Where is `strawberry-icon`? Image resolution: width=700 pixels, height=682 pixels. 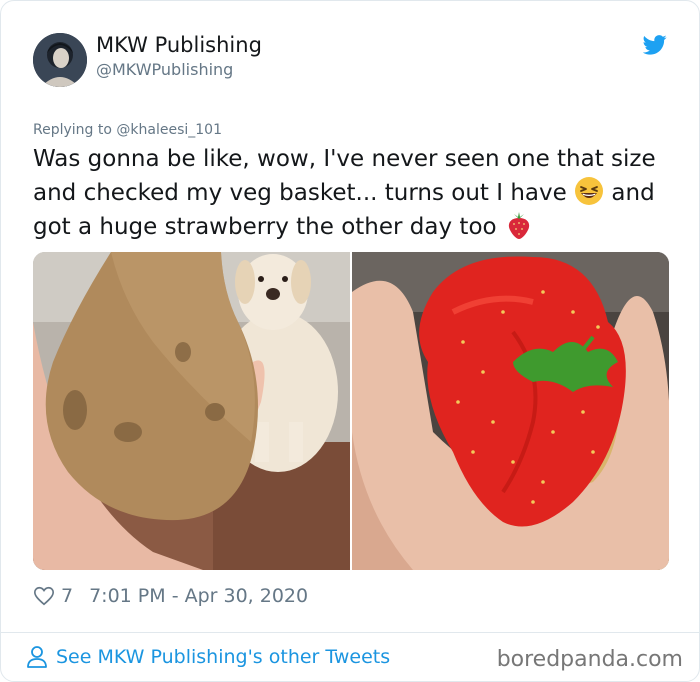
strawberry-icon is located at coordinates (519, 225).